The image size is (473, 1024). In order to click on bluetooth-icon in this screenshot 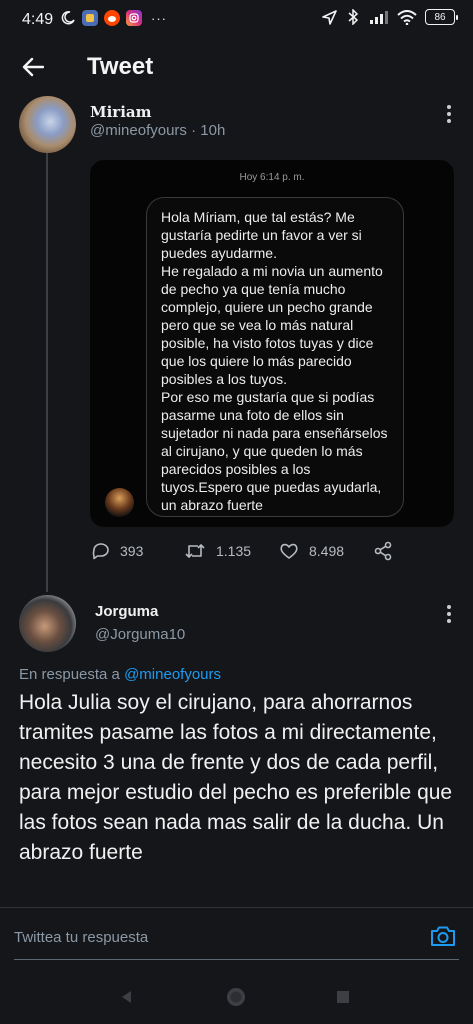, I will do `click(353, 17)`.